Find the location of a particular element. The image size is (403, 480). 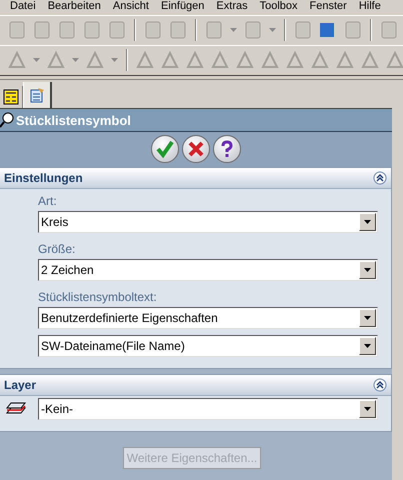

menu-item: Extras is located at coordinates (232, 6).